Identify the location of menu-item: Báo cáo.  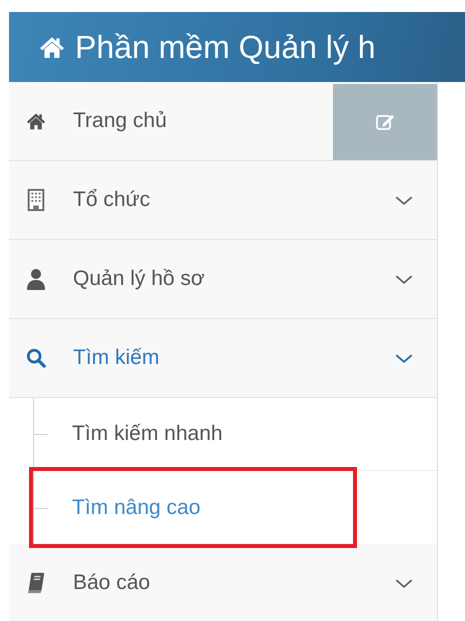
(223, 582).